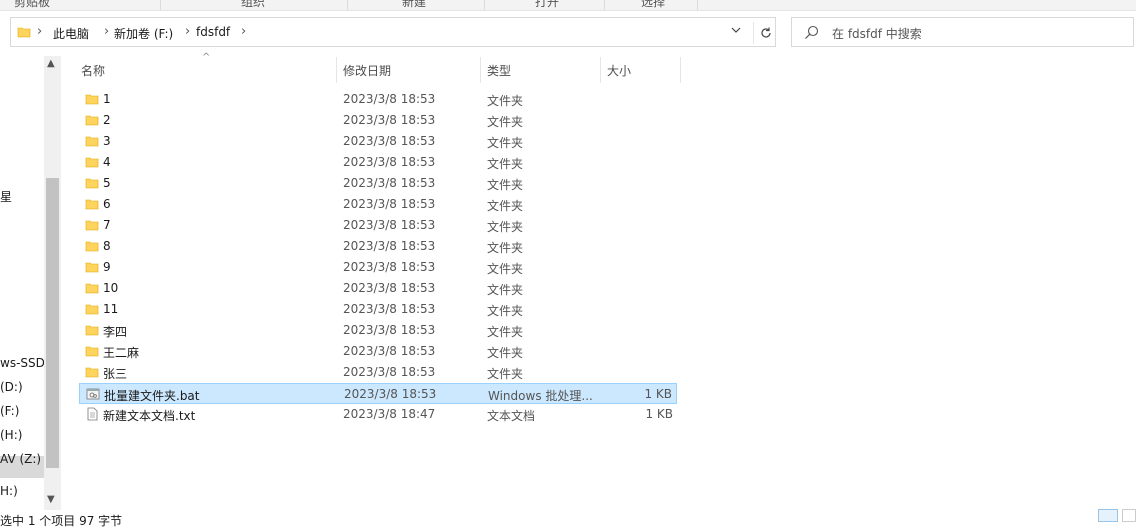 The image size is (1136, 529). What do you see at coordinates (411, 69) in the screenshot?
I see `column-header-date: 修改日期` at bounding box center [411, 69].